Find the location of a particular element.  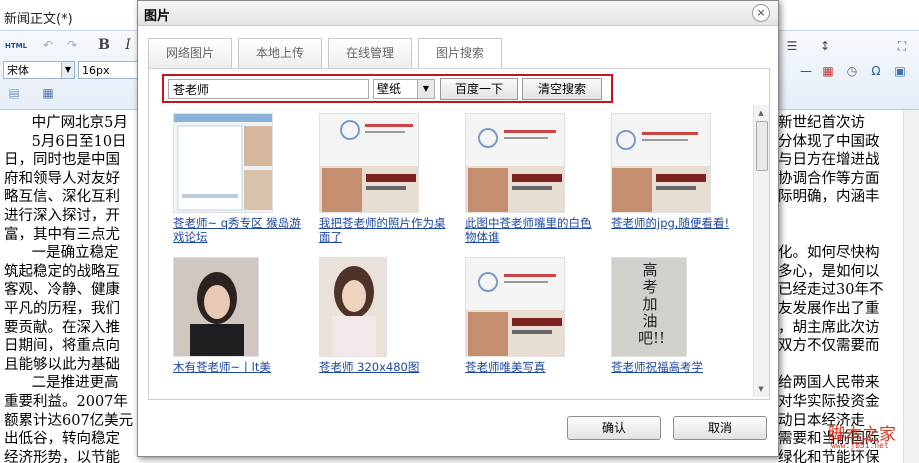

editor-line-left: 5月6日至10日 is located at coordinates (65, 141).